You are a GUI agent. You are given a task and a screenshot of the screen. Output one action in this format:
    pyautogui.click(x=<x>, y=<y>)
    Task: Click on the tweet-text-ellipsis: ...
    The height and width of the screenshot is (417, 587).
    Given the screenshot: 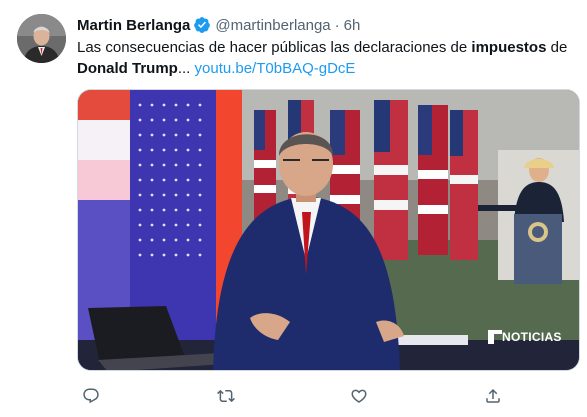 What is the action you would take?
    pyautogui.click(x=186, y=68)
    